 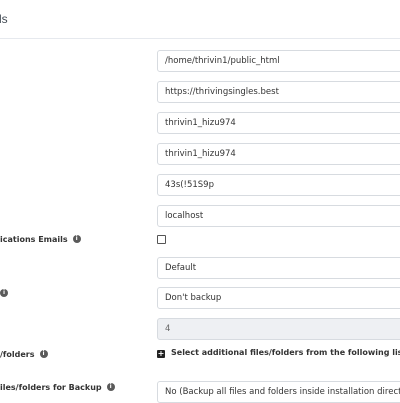 What do you see at coordinates (278, 123) in the screenshot?
I see `database-name-input: thrivin1_hizu974` at bounding box center [278, 123].